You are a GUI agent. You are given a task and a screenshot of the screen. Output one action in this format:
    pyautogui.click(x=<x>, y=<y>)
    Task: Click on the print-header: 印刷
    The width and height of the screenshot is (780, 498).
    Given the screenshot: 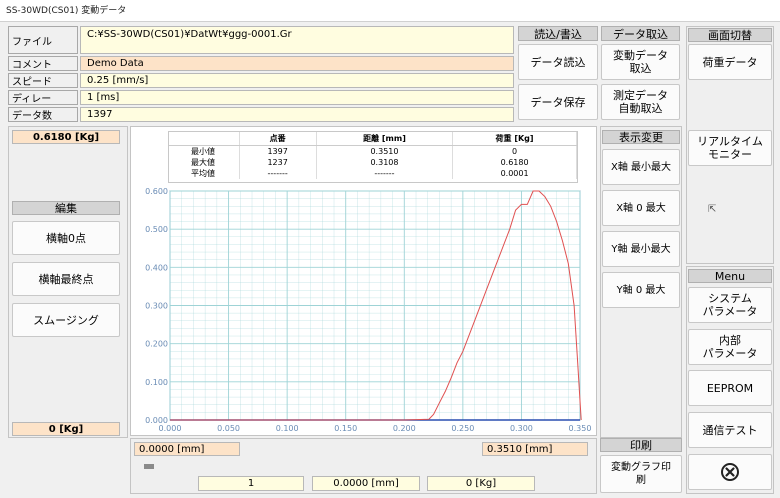 What is the action you would take?
    pyautogui.click(x=641, y=445)
    